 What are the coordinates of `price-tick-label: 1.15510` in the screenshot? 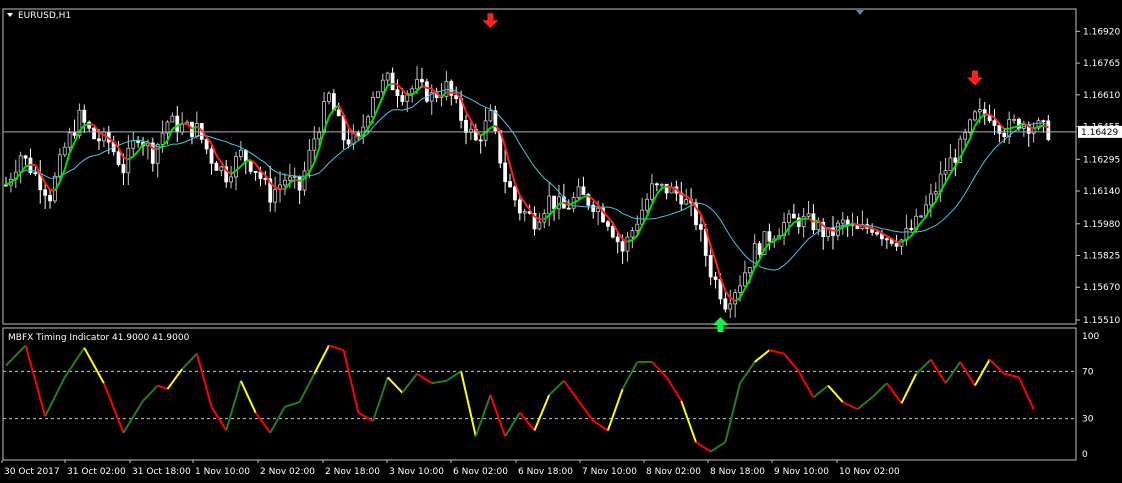 It's located at (1101, 321).